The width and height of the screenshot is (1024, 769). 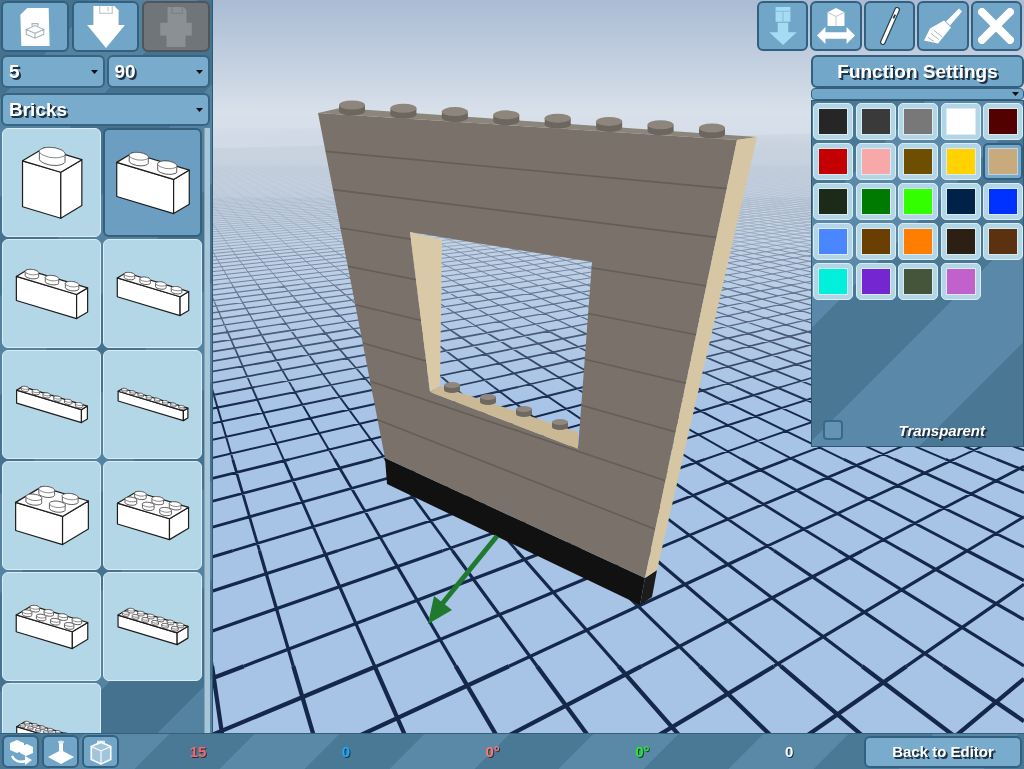 I want to click on category-dropdown: Bricks, so click(x=105, y=109).